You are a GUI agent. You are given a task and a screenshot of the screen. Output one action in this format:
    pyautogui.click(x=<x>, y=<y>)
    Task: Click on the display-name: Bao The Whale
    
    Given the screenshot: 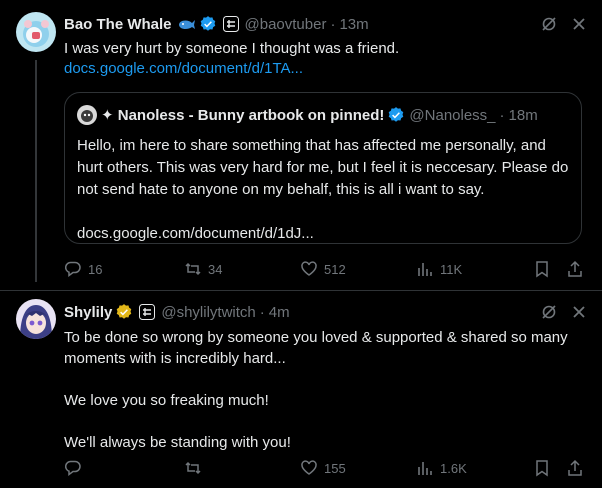 What is the action you would take?
    pyautogui.click(x=118, y=24)
    